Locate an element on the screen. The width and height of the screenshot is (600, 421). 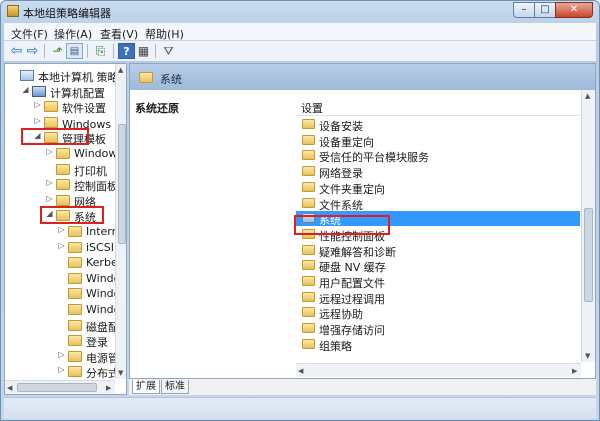
annotation-box-system-item is located at coordinates (342, 225).